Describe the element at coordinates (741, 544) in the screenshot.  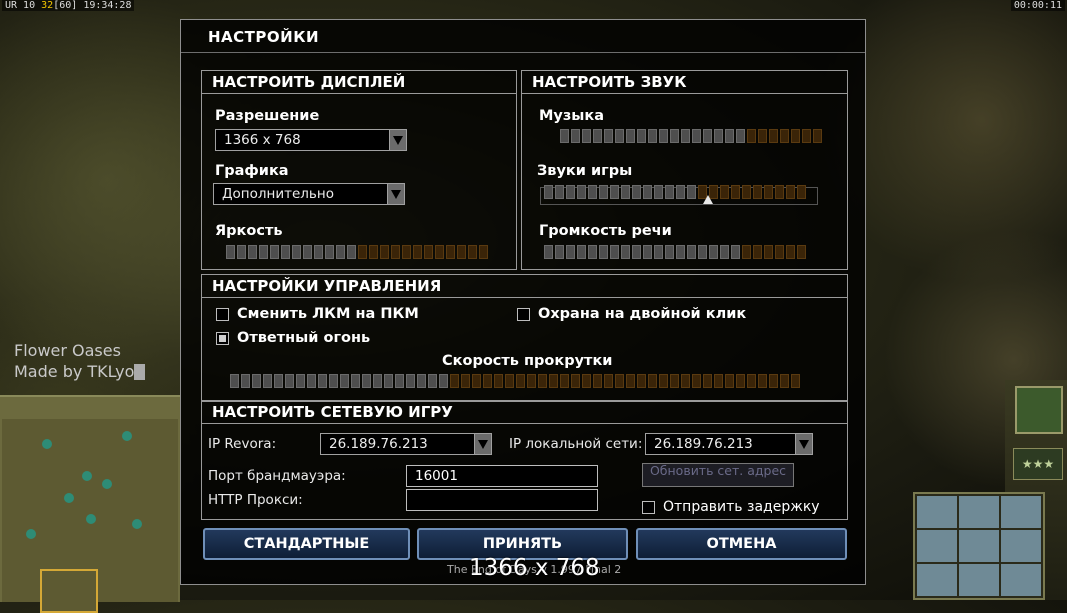
I see `cancel-button: ОТМЕНА` at that location.